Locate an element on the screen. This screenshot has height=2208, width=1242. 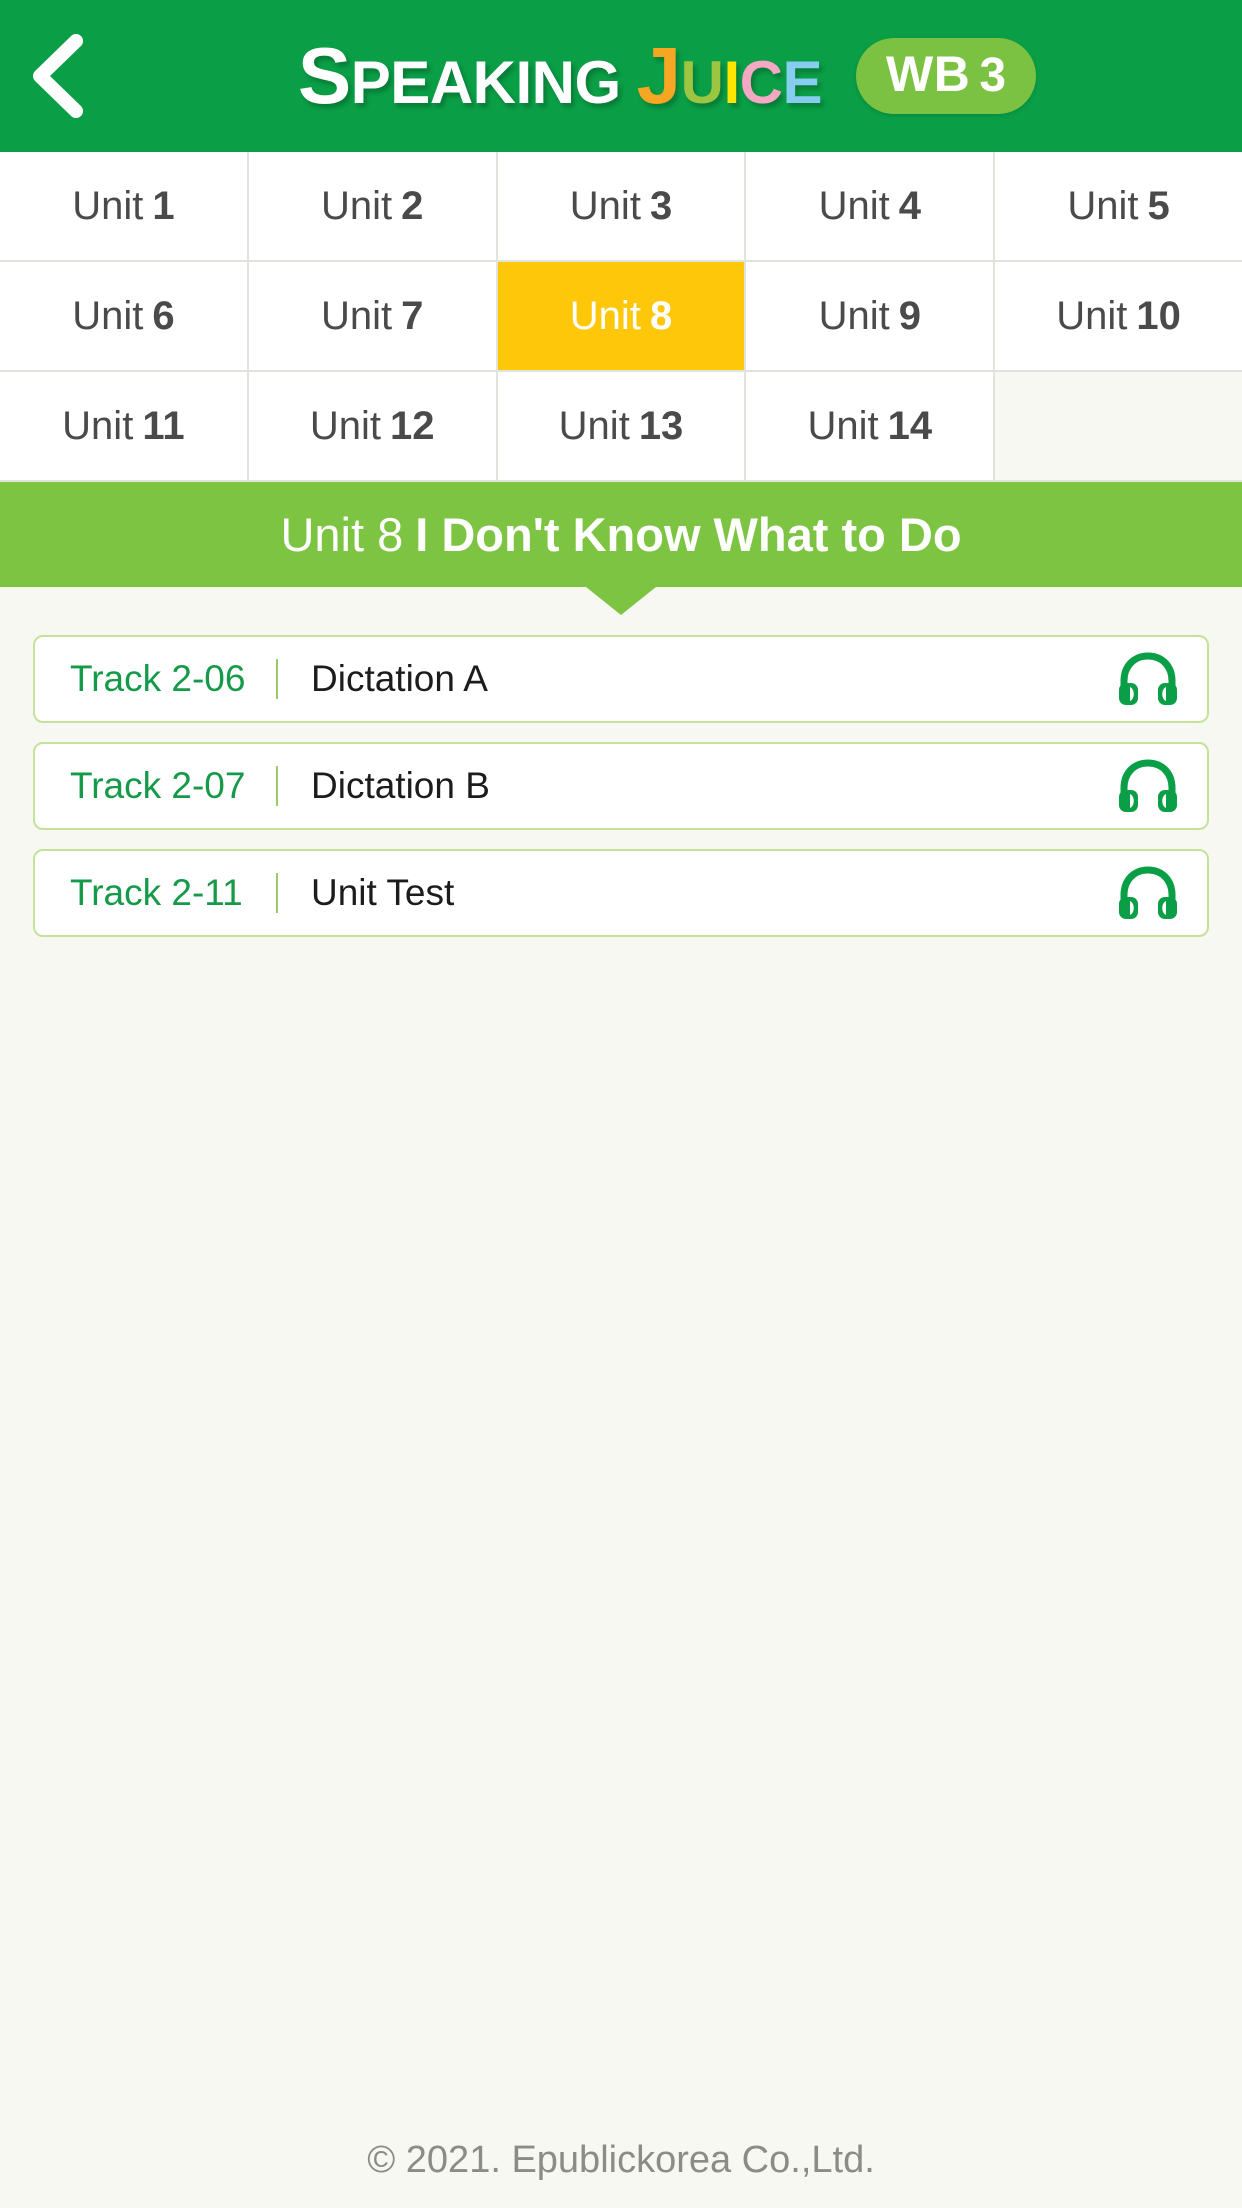
workbook-badge: WB 3 is located at coordinates (946, 76).